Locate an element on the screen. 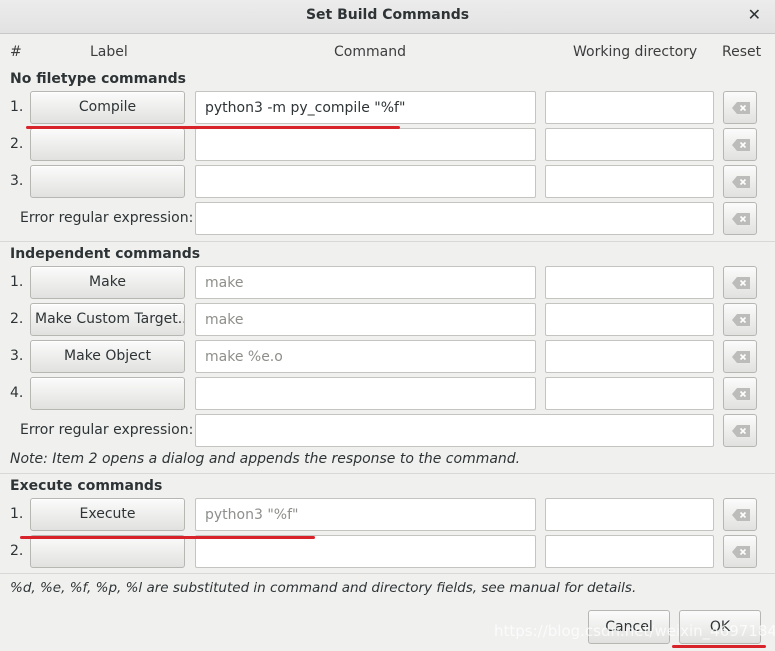 The height and width of the screenshot is (651, 775). row-number: 4. is located at coordinates (17, 393).